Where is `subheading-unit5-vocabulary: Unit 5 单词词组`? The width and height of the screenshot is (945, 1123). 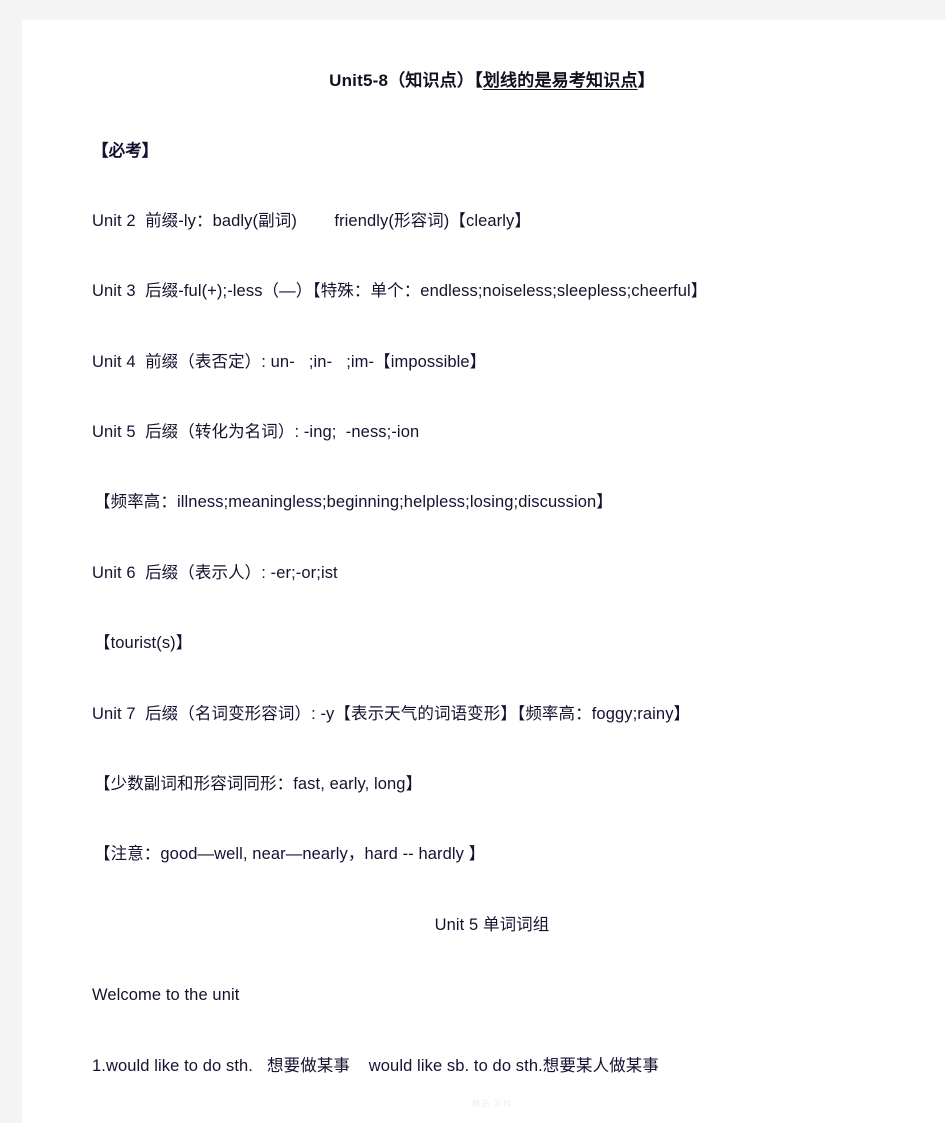 subheading-unit5-vocabulary: Unit 5 单词词组 is located at coordinates (492, 925).